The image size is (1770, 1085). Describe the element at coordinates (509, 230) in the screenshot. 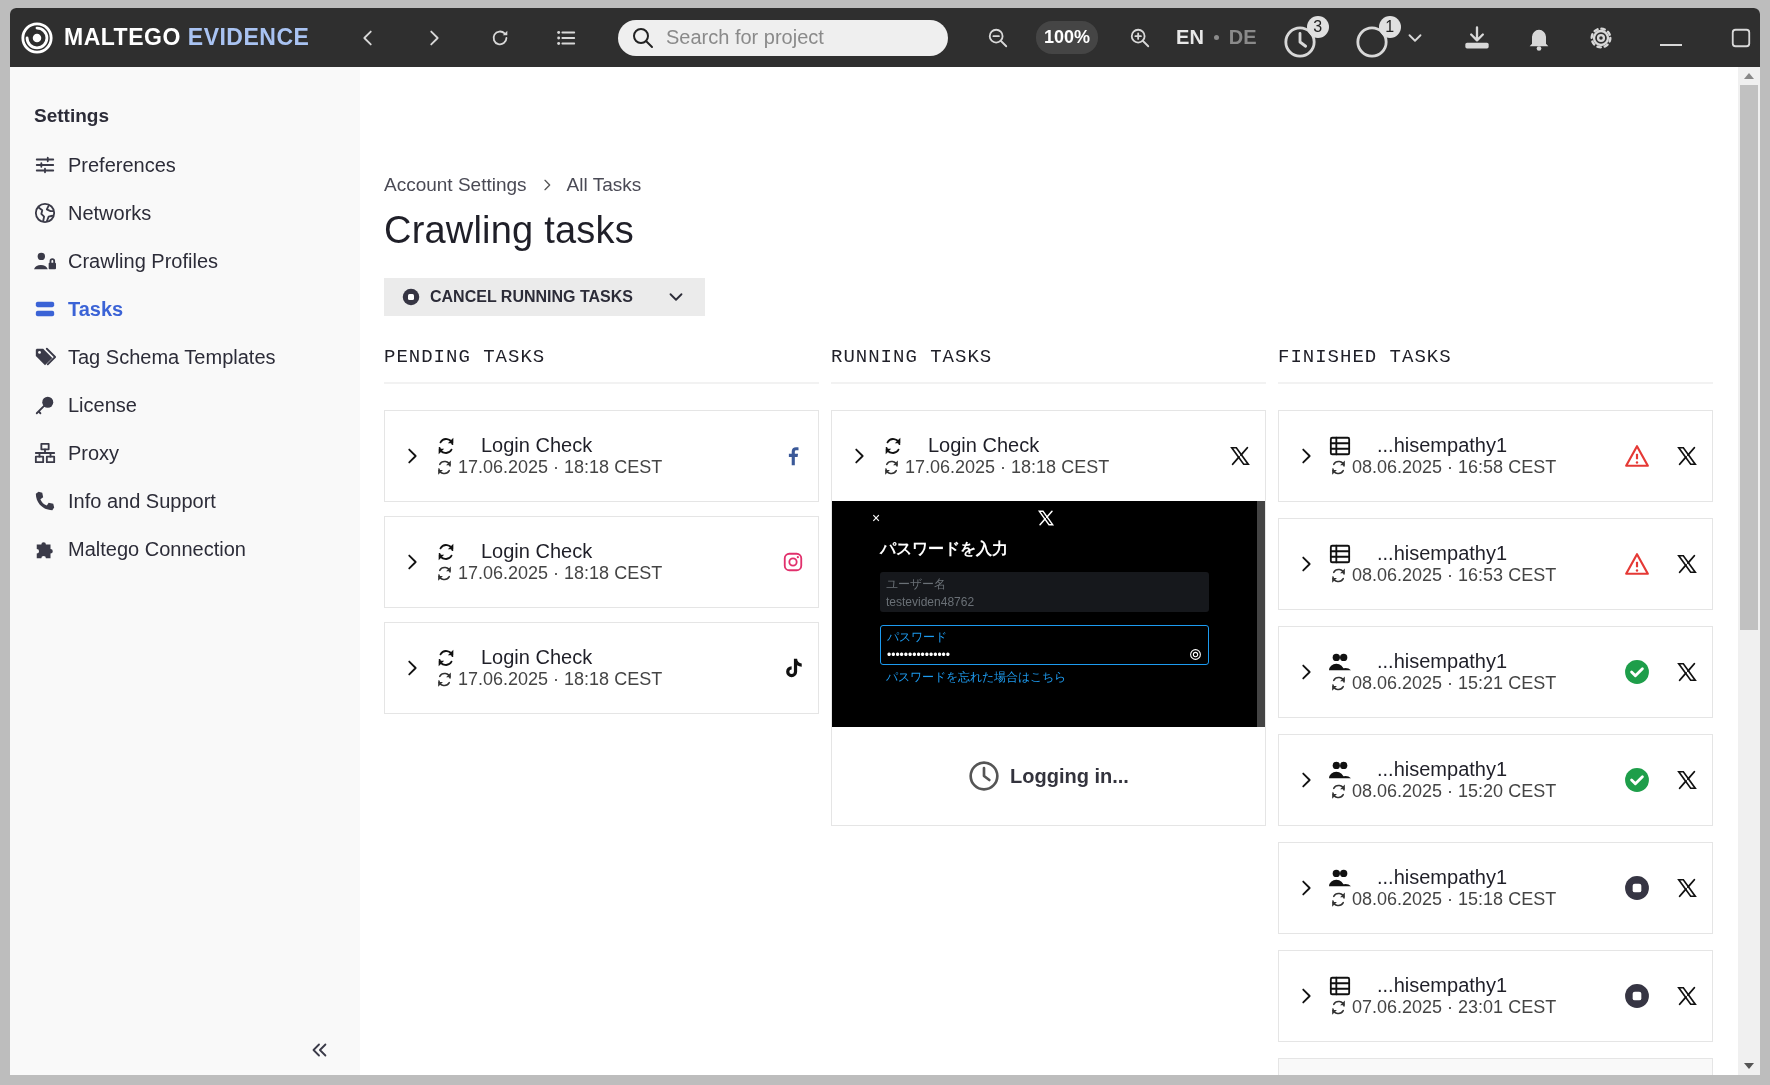

I see `page-title: Crawling tasks` at that location.